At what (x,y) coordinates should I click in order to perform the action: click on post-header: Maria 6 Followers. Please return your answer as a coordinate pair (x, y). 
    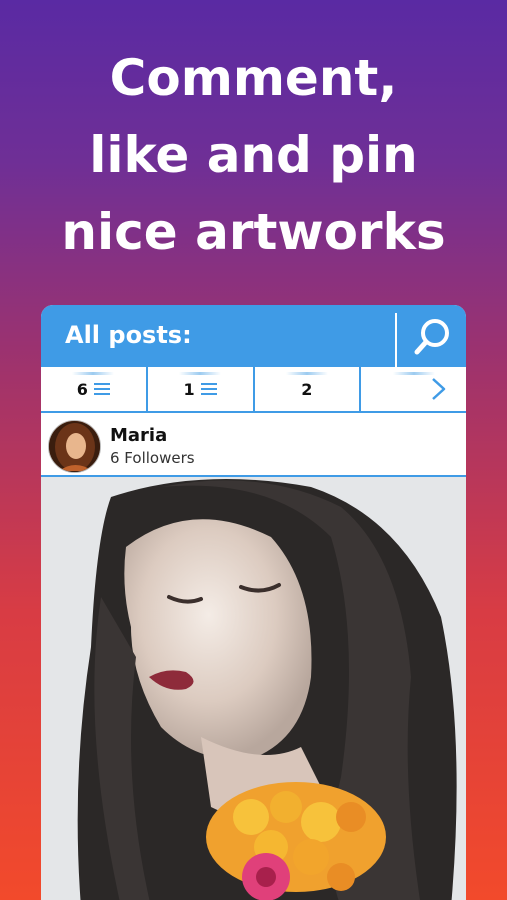
    Looking at the image, I should click on (253, 445).